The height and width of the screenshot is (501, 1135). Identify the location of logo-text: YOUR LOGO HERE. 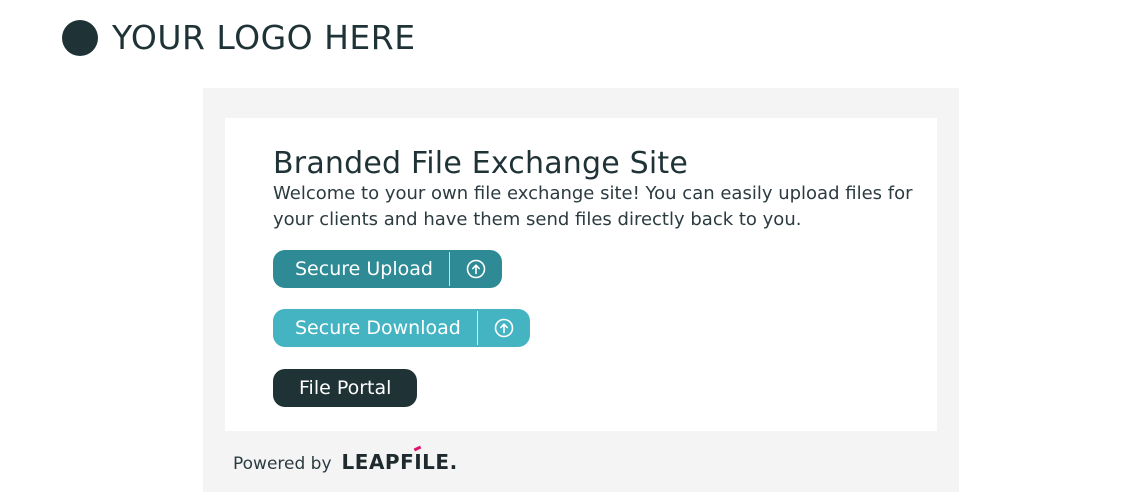
(264, 37).